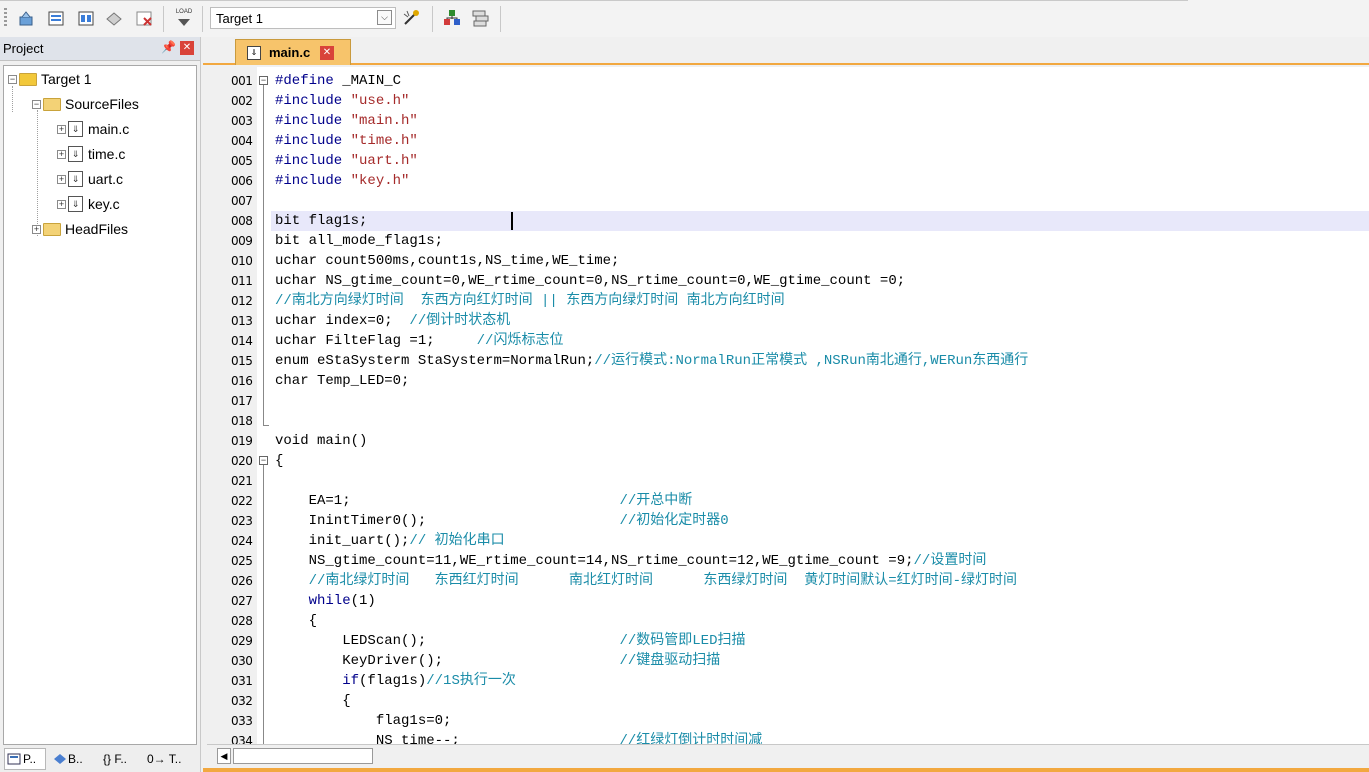 This screenshot has width=1369, height=772. What do you see at coordinates (384, 141) in the screenshot?
I see `string: "time.h"` at bounding box center [384, 141].